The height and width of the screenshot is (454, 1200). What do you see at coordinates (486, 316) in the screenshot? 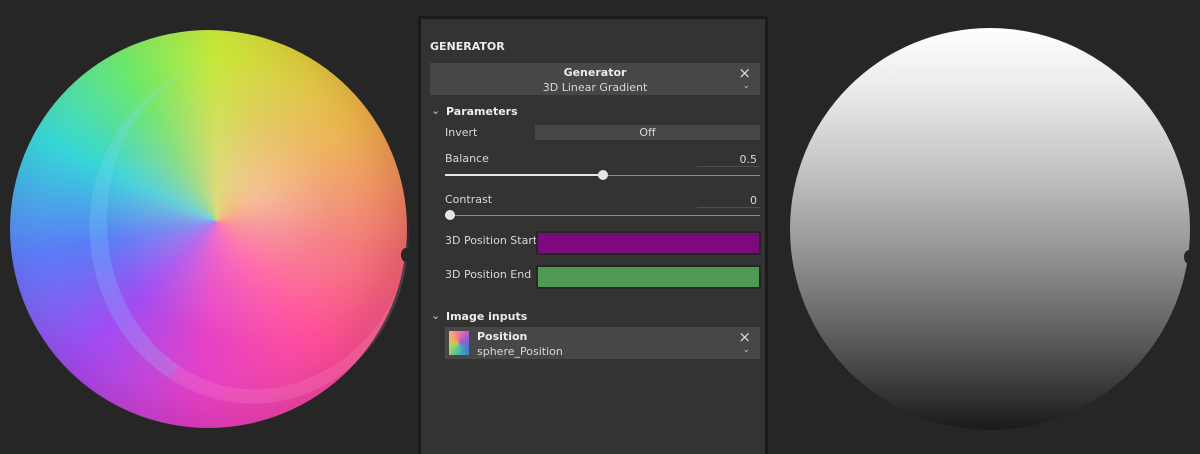
I see `image-inputs-section-header: Image inputs` at bounding box center [486, 316].